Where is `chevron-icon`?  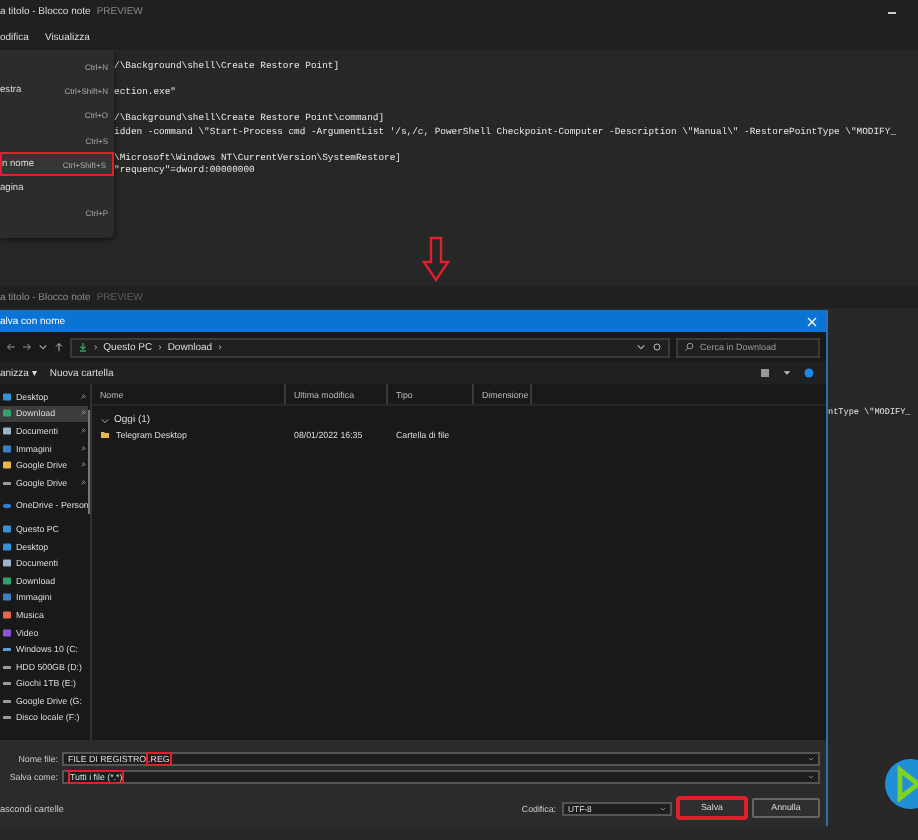 chevron-icon is located at coordinates (105, 420).